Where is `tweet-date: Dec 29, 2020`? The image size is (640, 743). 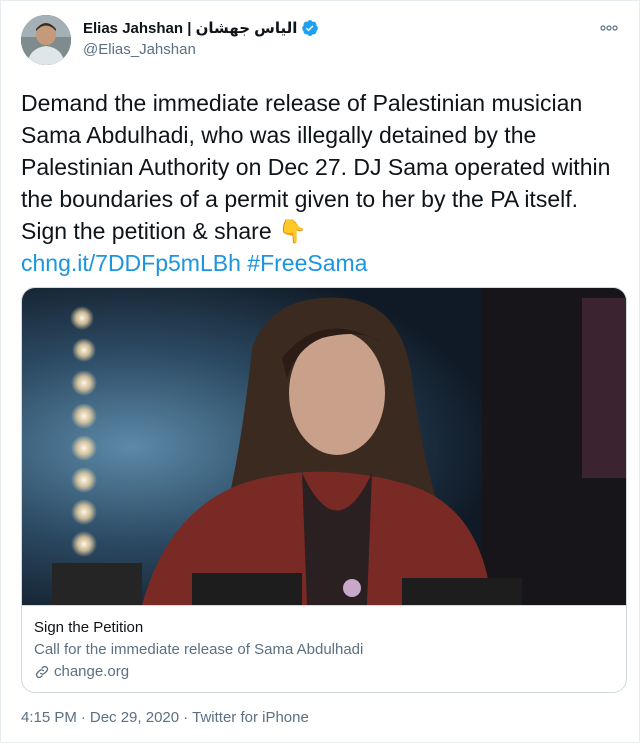 tweet-date: Dec 29, 2020 is located at coordinates (134, 717).